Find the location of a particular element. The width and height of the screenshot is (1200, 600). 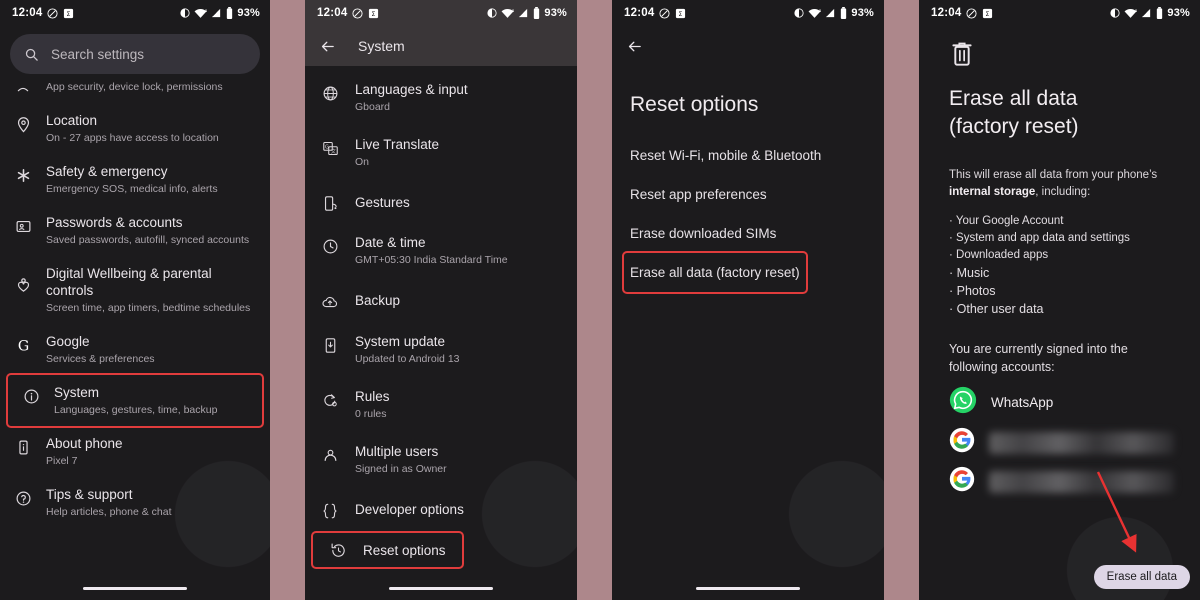

list-item: App security, device lock, permissions is located at coordinates (135, 90).